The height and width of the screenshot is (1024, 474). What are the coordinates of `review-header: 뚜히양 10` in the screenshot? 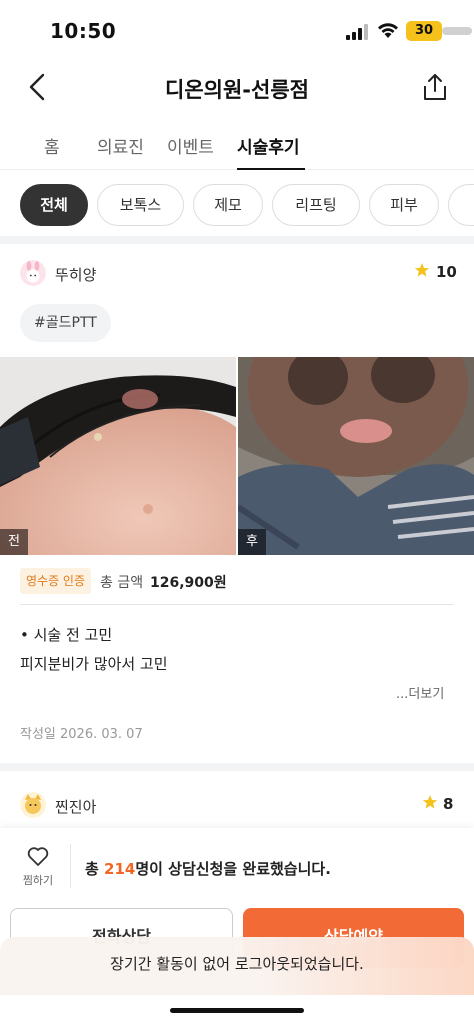 It's located at (237, 276).